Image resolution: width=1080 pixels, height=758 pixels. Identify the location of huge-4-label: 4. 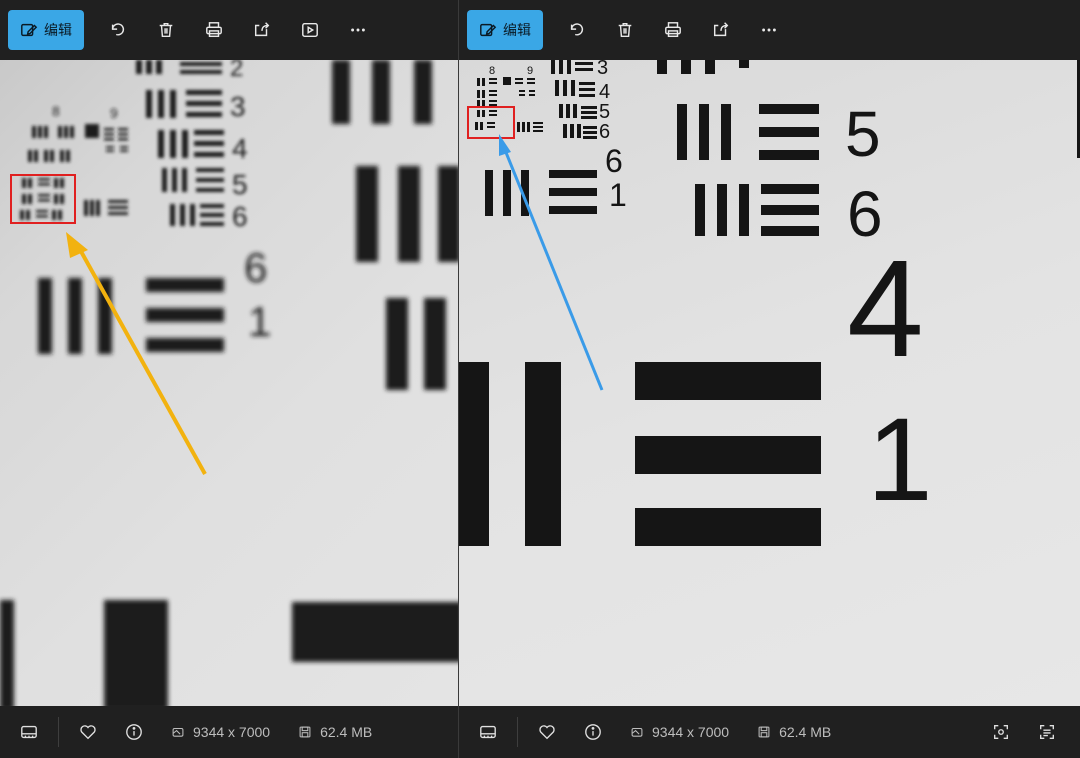
(885, 309).